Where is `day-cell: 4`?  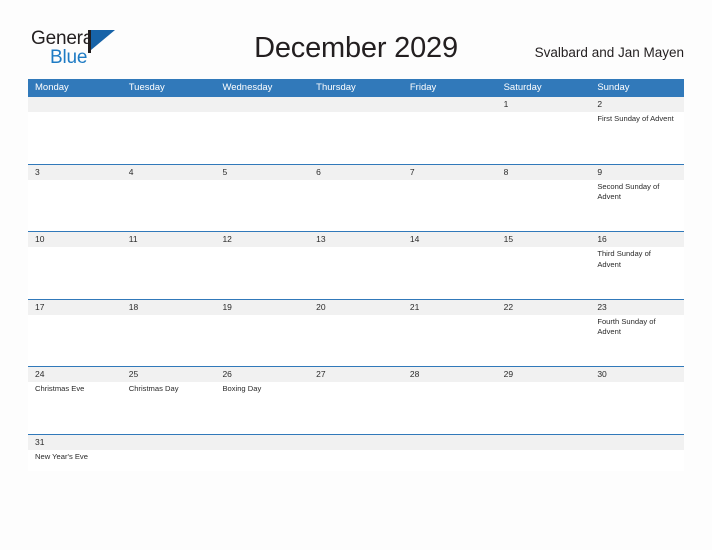
day-cell: 4 is located at coordinates (169, 198).